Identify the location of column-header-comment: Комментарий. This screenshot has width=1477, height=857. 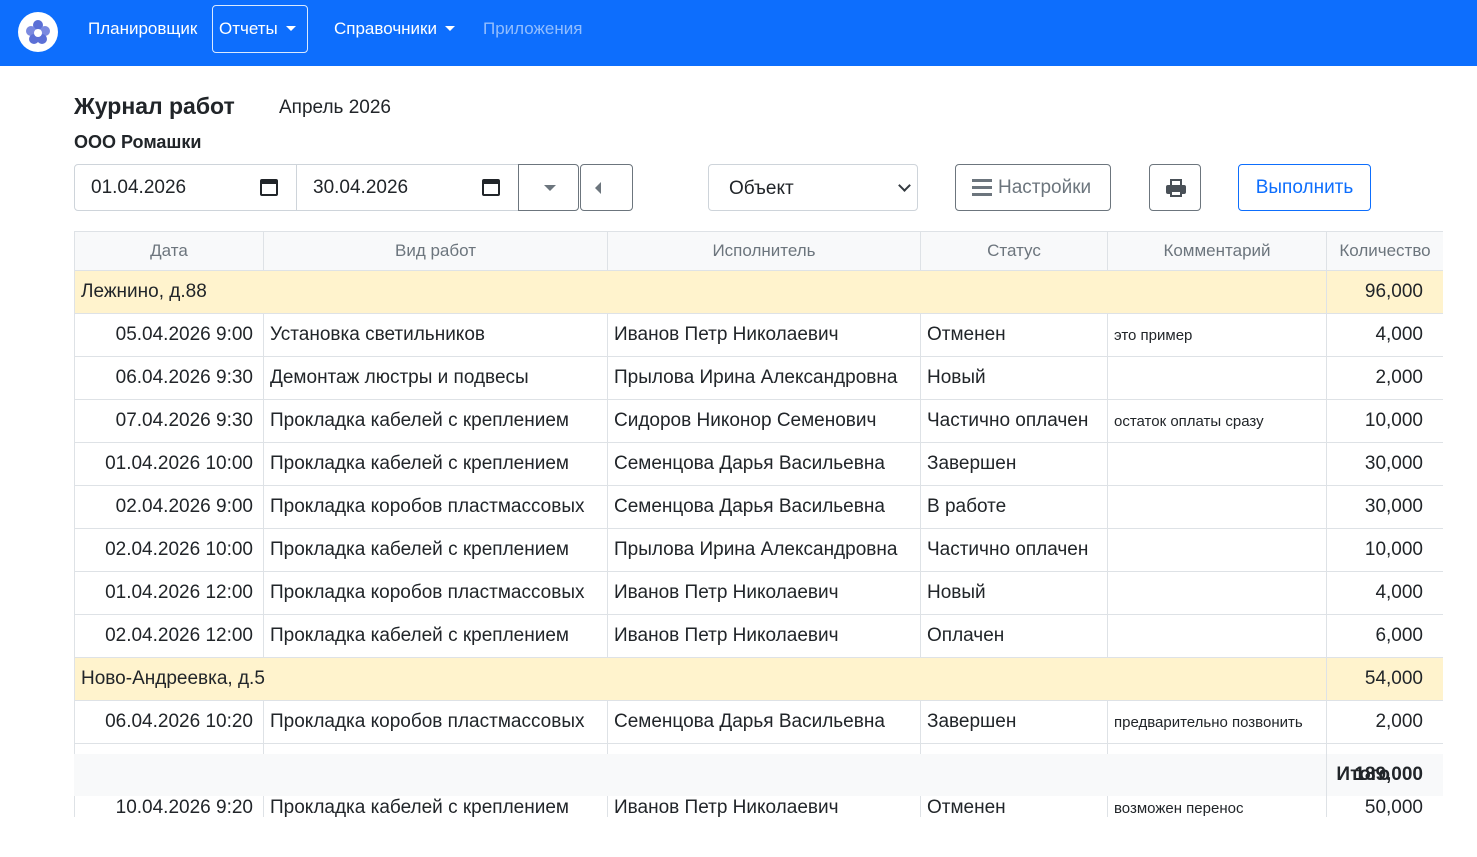
(1217, 251).